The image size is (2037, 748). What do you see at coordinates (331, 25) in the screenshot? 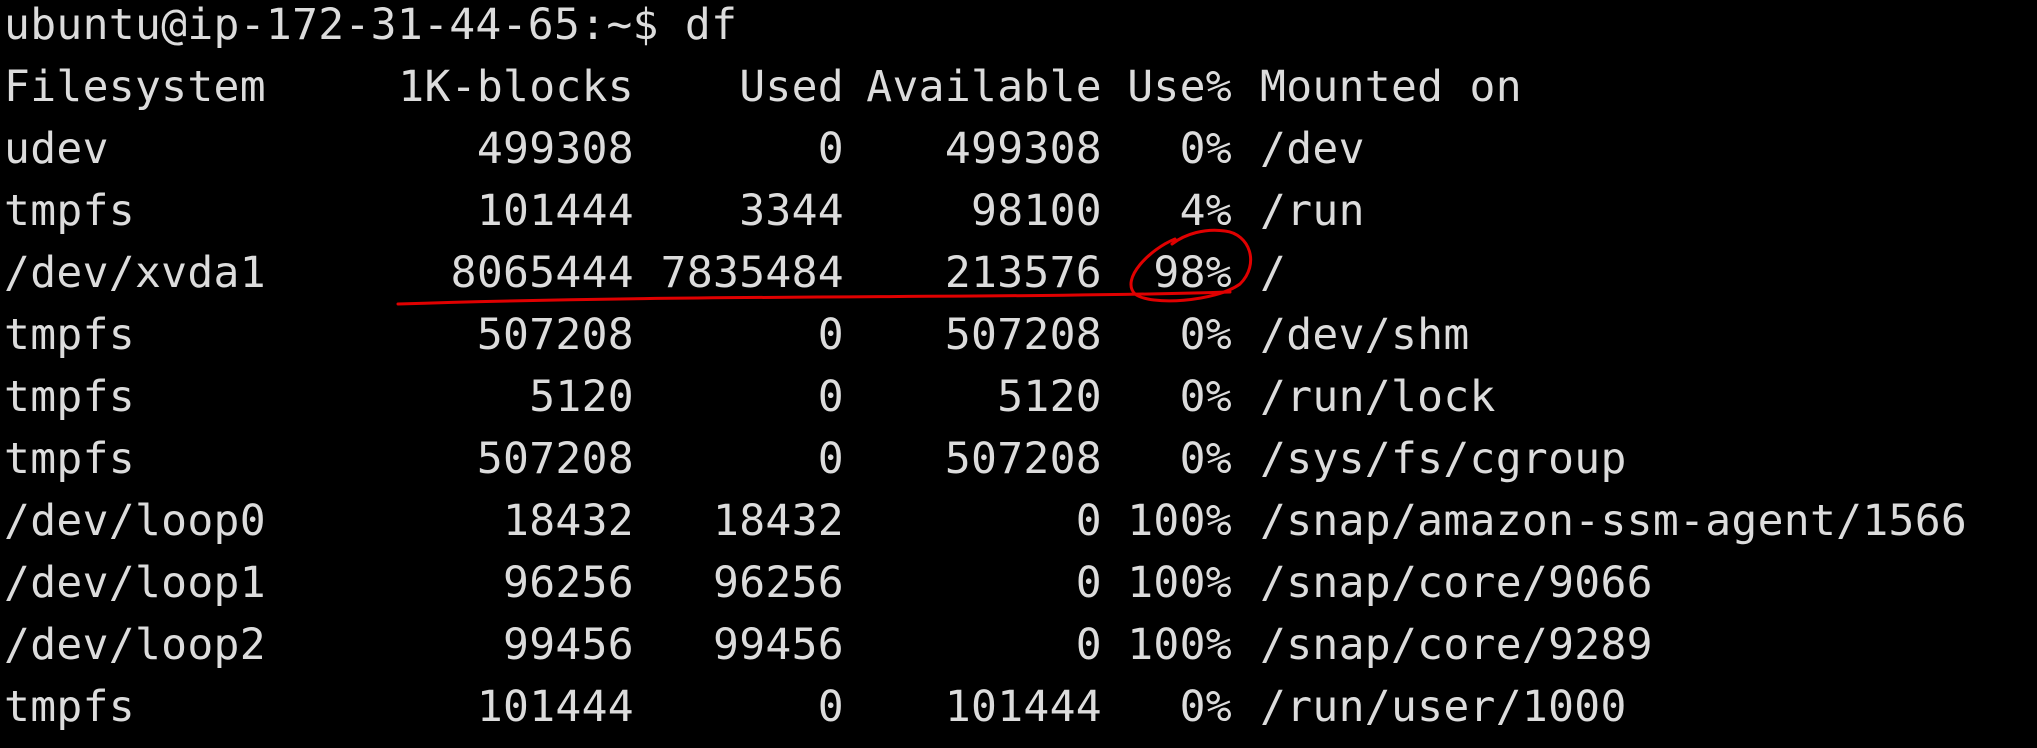
I see `shell-prompt: ubuntu@ip-172-31-44-65:~$` at bounding box center [331, 25].